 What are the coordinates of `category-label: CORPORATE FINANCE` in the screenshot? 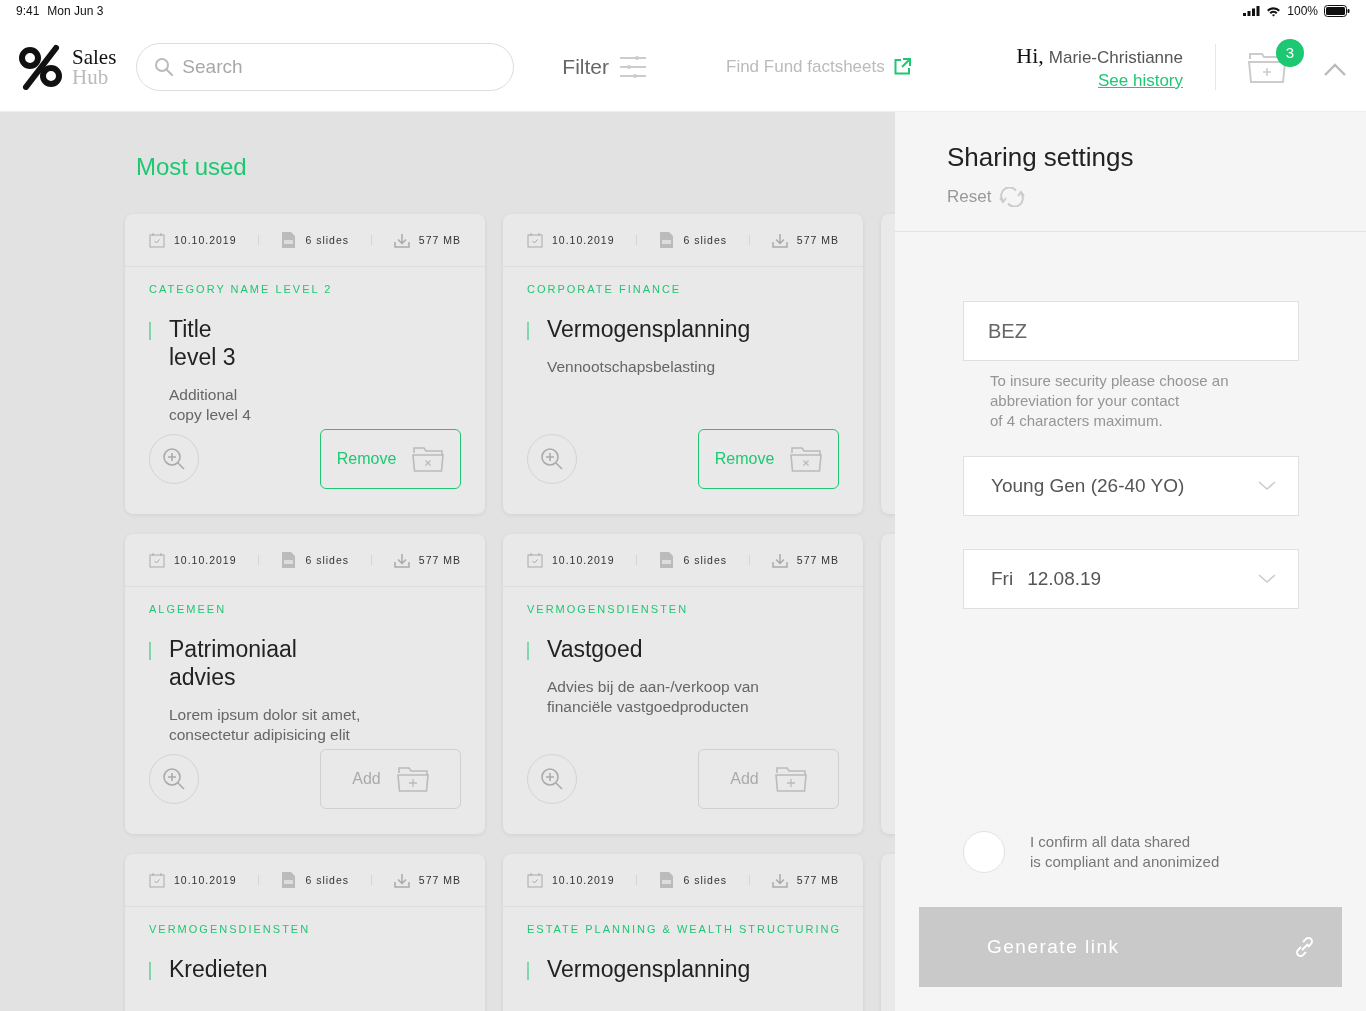 It's located at (605, 289).